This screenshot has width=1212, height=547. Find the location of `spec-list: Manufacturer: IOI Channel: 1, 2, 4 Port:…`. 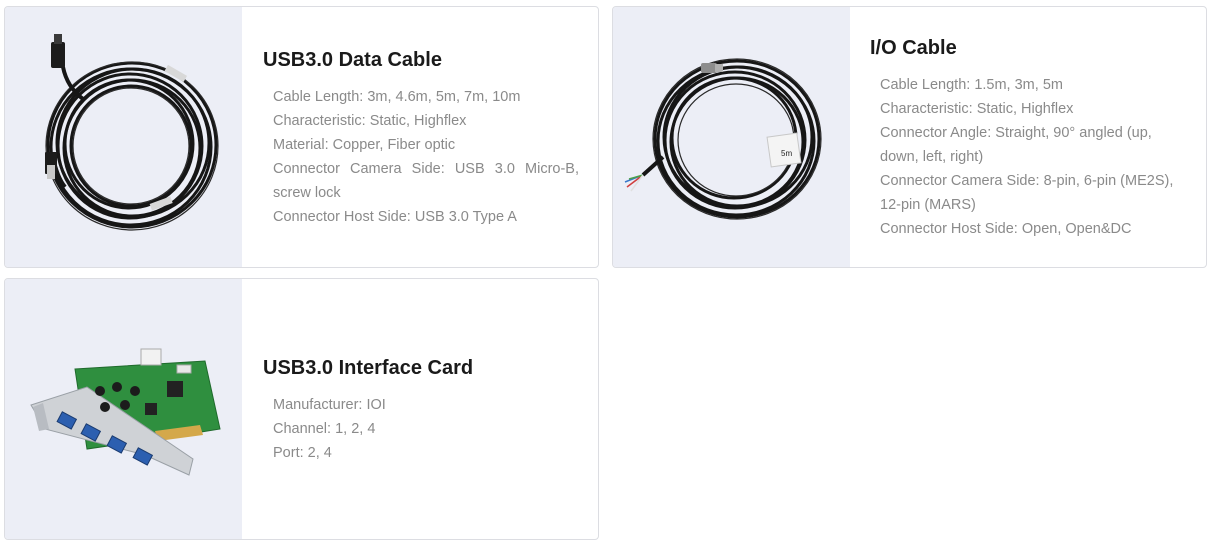

spec-list: Manufacturer: IOI Channel: 1, 2, 4 Port:… is located at coordinates (423, 429).